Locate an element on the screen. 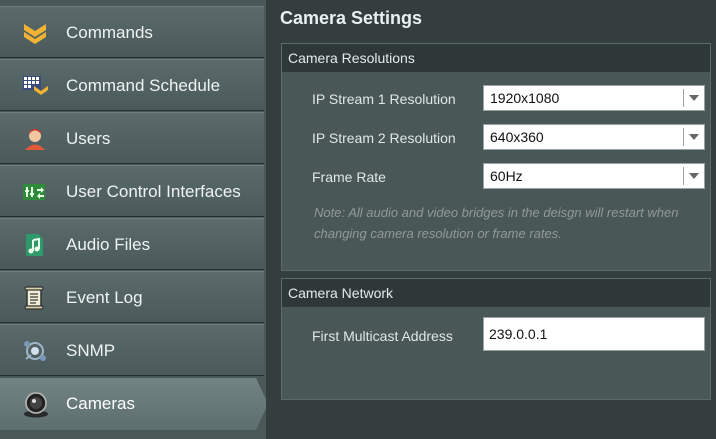 The image size is (716, 439). sidebar-item-snmp: SNMP is located at coordinates (132, 350).